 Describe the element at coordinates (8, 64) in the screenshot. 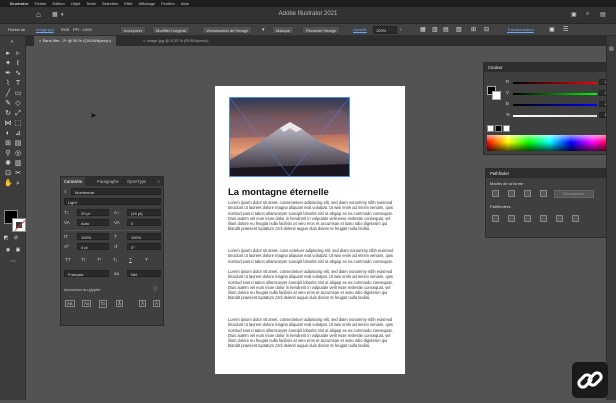

I see `magic-wand-tool-icon: ✦` at that location.